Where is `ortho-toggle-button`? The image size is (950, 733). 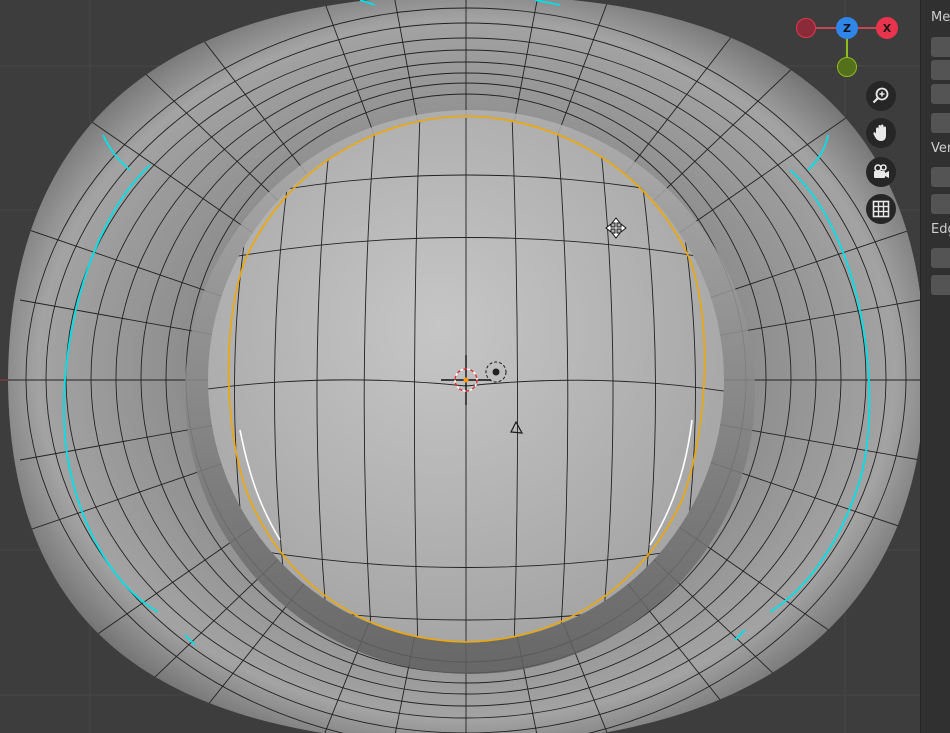
ortho-toggle-button is located at coordinates (881, 209).